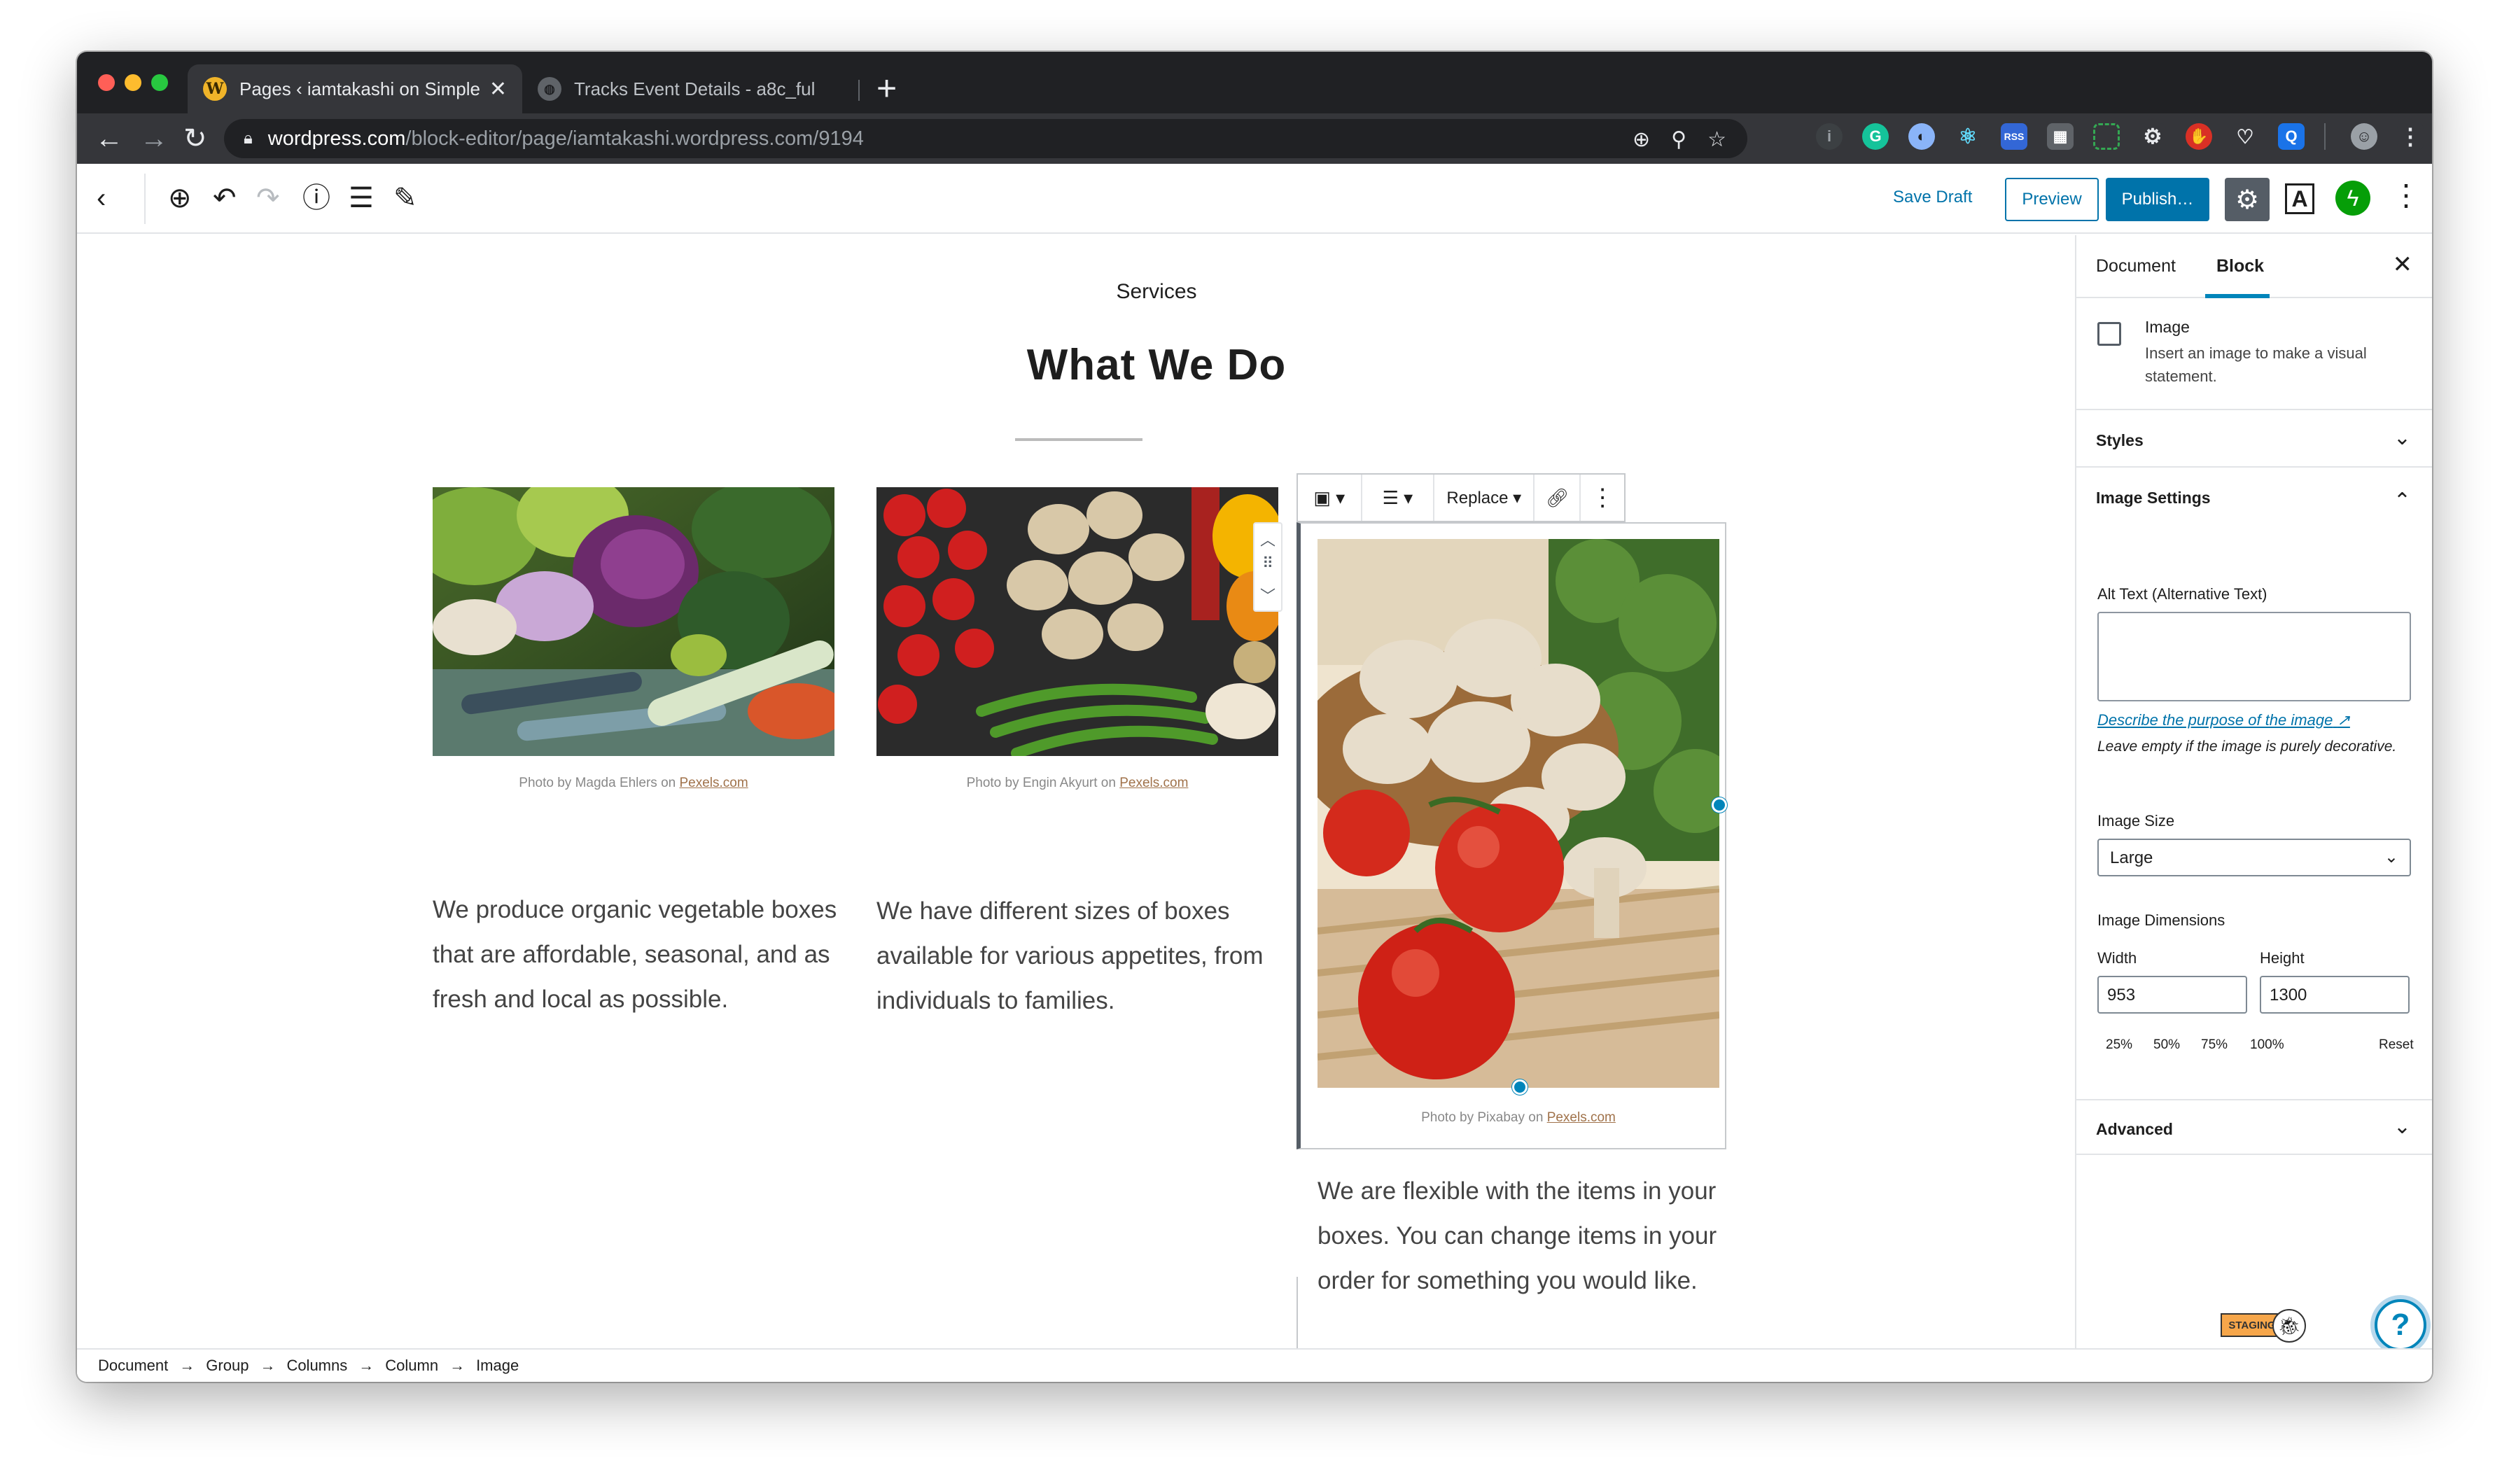 Image resolution: width=2509 pixels, height=1484 pixels. What do you see at coordinates (1330, 498) in the screenshot?
I see `change-block-type-icon: ▣ ▾` at bounding box center [1330, 498].